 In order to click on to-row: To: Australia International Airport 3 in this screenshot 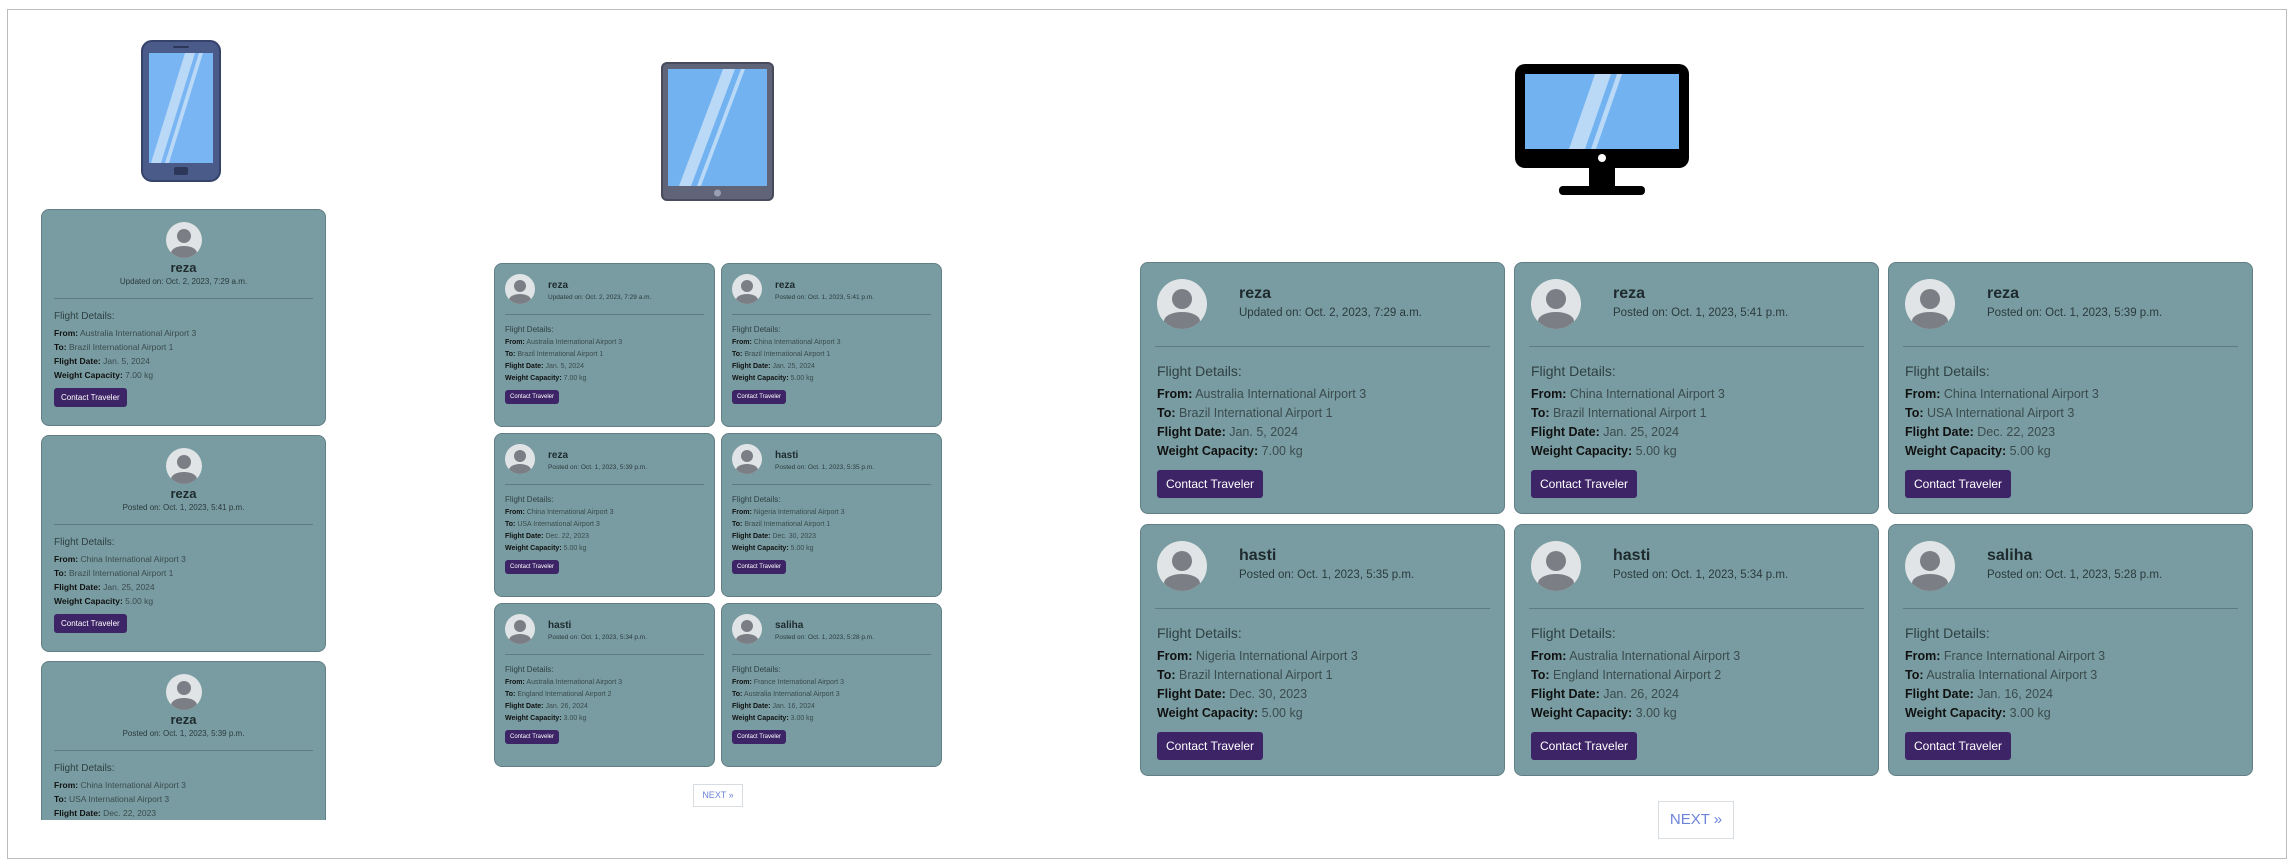, I will do `click(786, 694)`.